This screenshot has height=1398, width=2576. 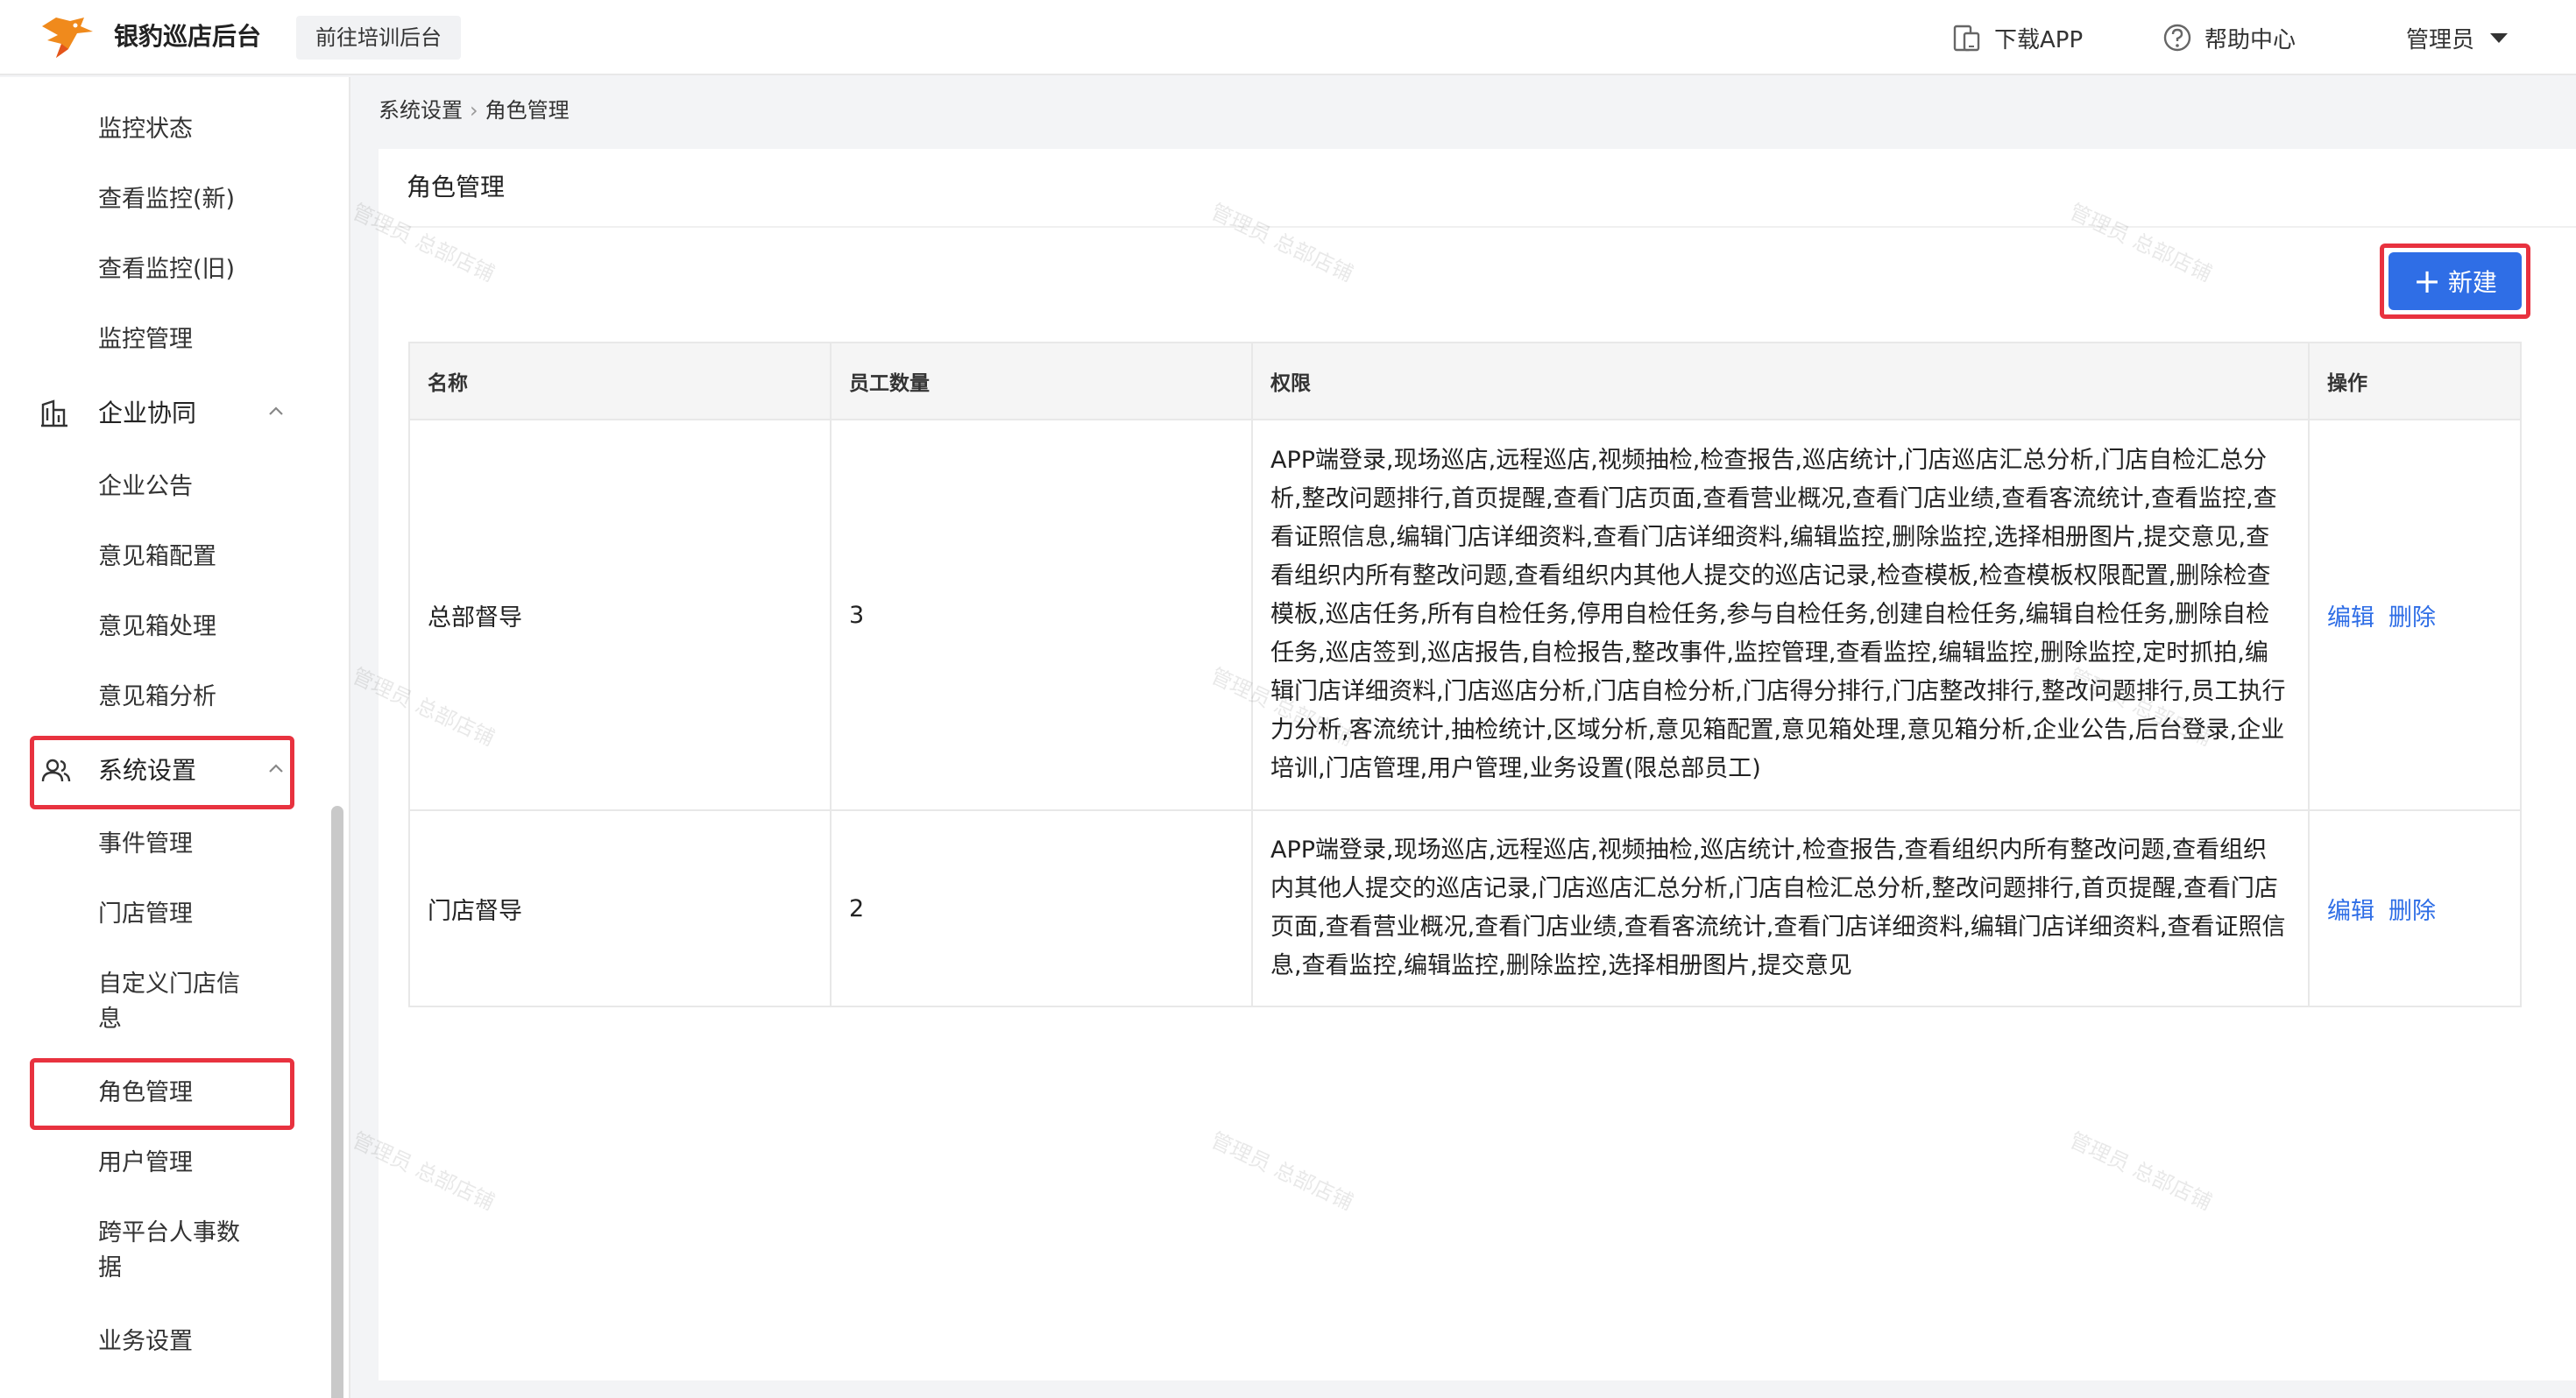 What do you see at coordinates (2177, 38) in the screenshot?
I see `question-circle-icon` at bounding box center [2177, 38].